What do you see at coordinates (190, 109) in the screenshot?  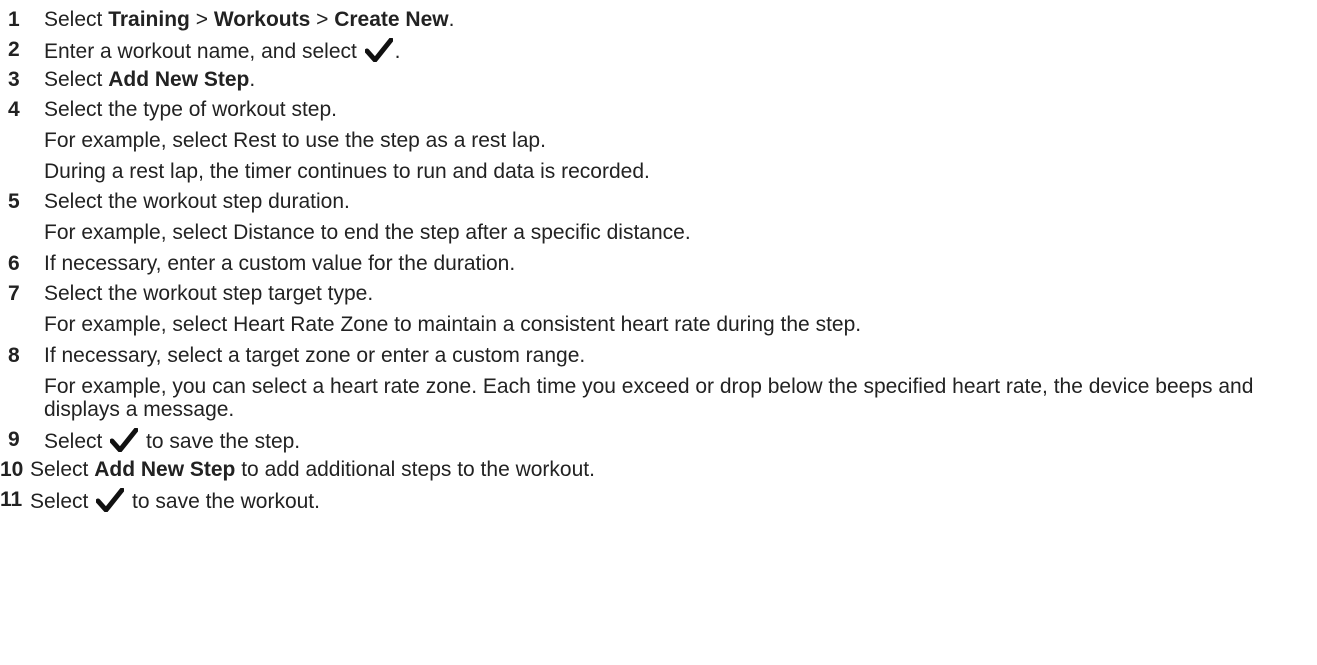 I see `step-text: Select the type of workout step.` at bounding box center [190, 109].